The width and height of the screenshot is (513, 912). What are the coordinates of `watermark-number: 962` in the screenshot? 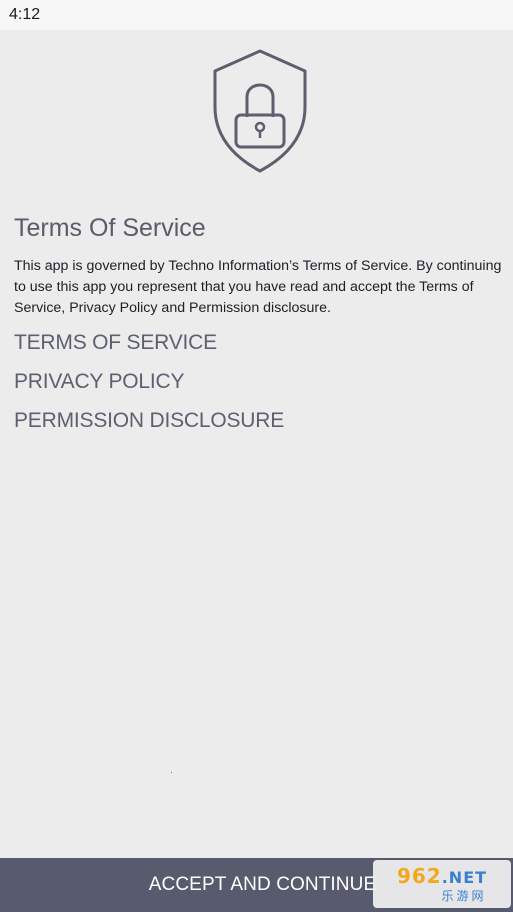 It's located at (419, 876).